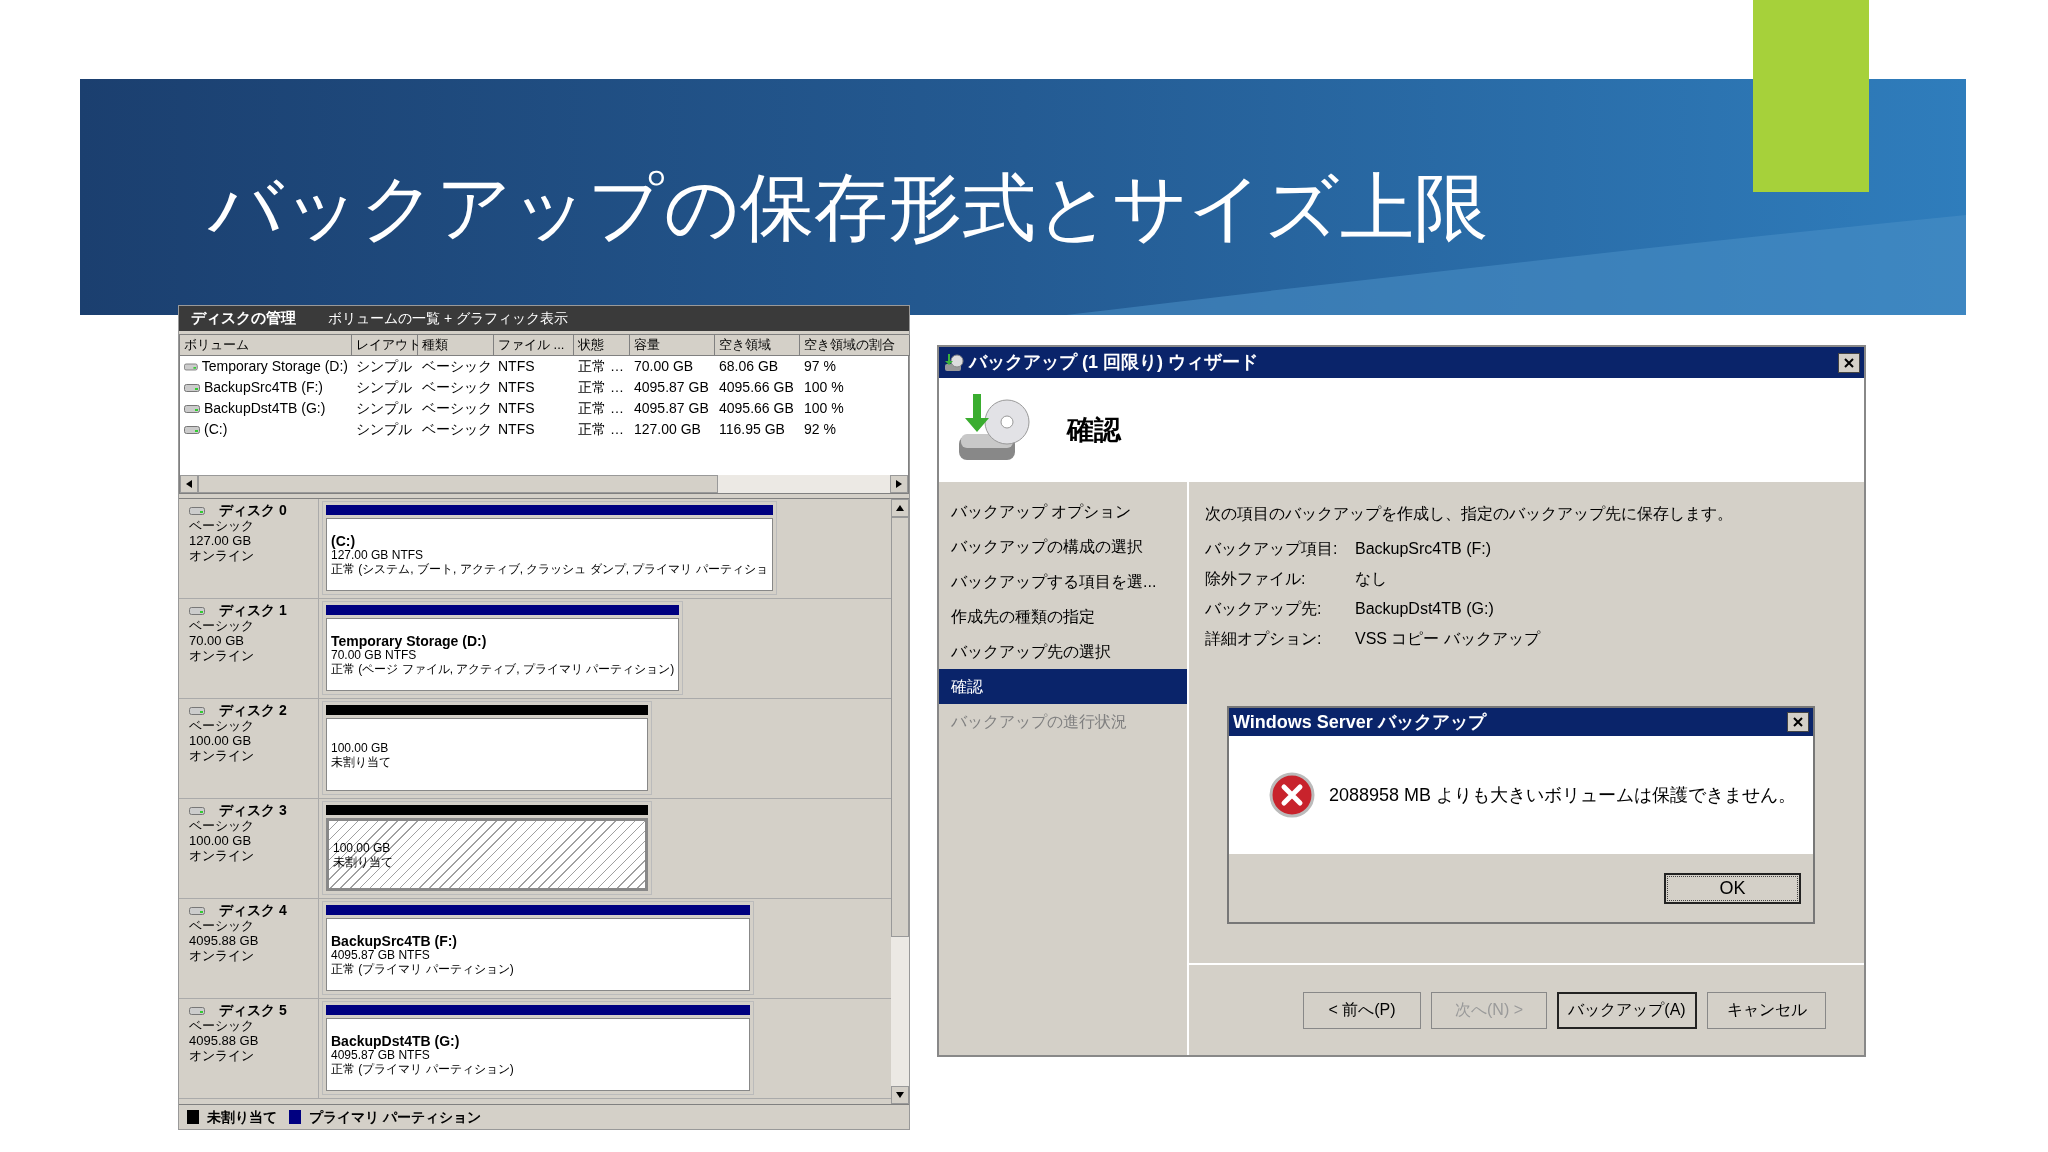 The width and height of the screenshot is (2048, 1152). Describe the element at coordinates (189, 484) in the screenshot. I see `scroll-left-icon` at that location.